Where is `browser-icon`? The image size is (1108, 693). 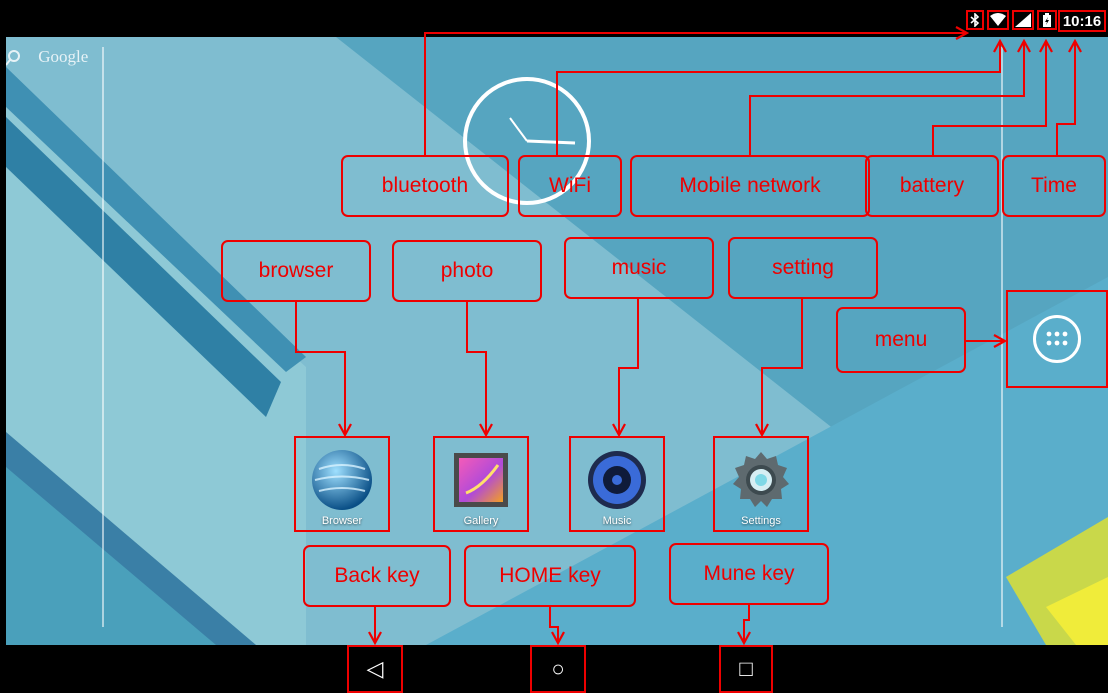 browser-icon is located at coordinates (342, 480).